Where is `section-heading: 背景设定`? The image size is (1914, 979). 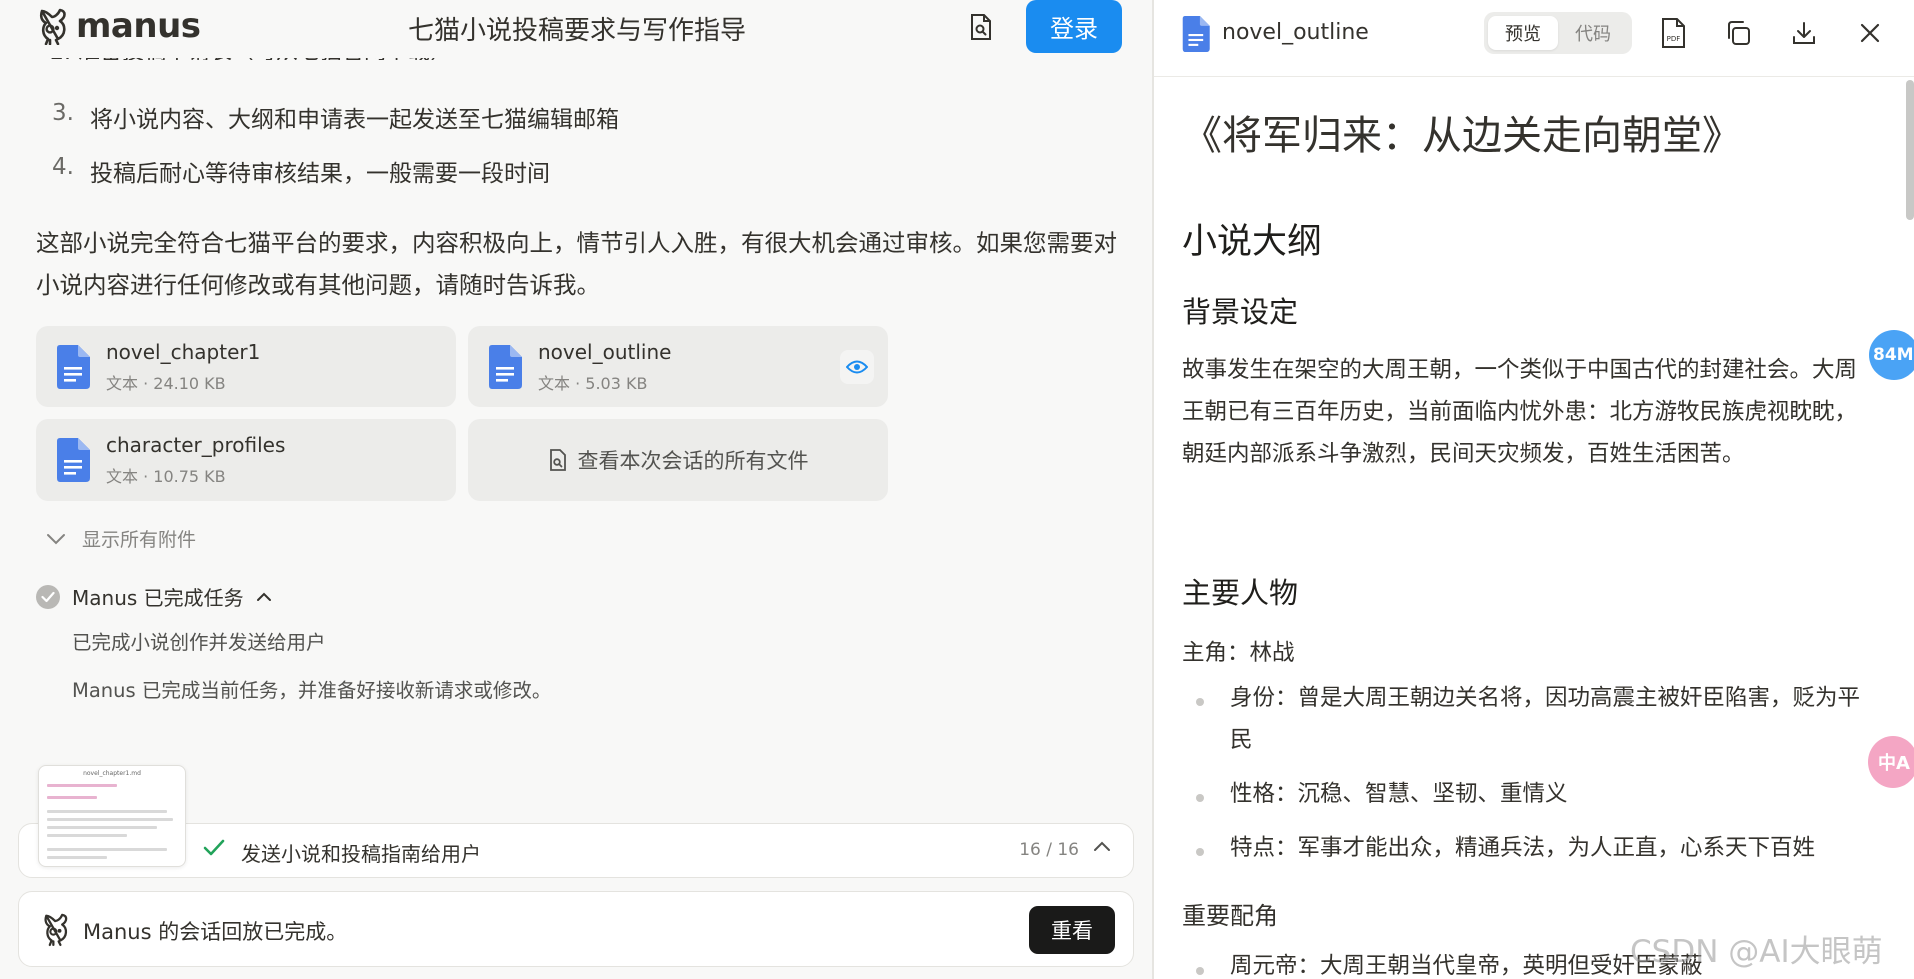 section-heading: 背景设定 is located at coordinates (1240, 312).